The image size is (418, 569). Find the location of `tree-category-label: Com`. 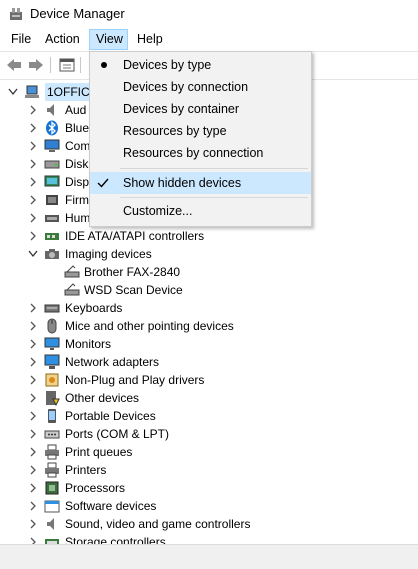

tree-category-label: Com is located at coordinates (78, 146).